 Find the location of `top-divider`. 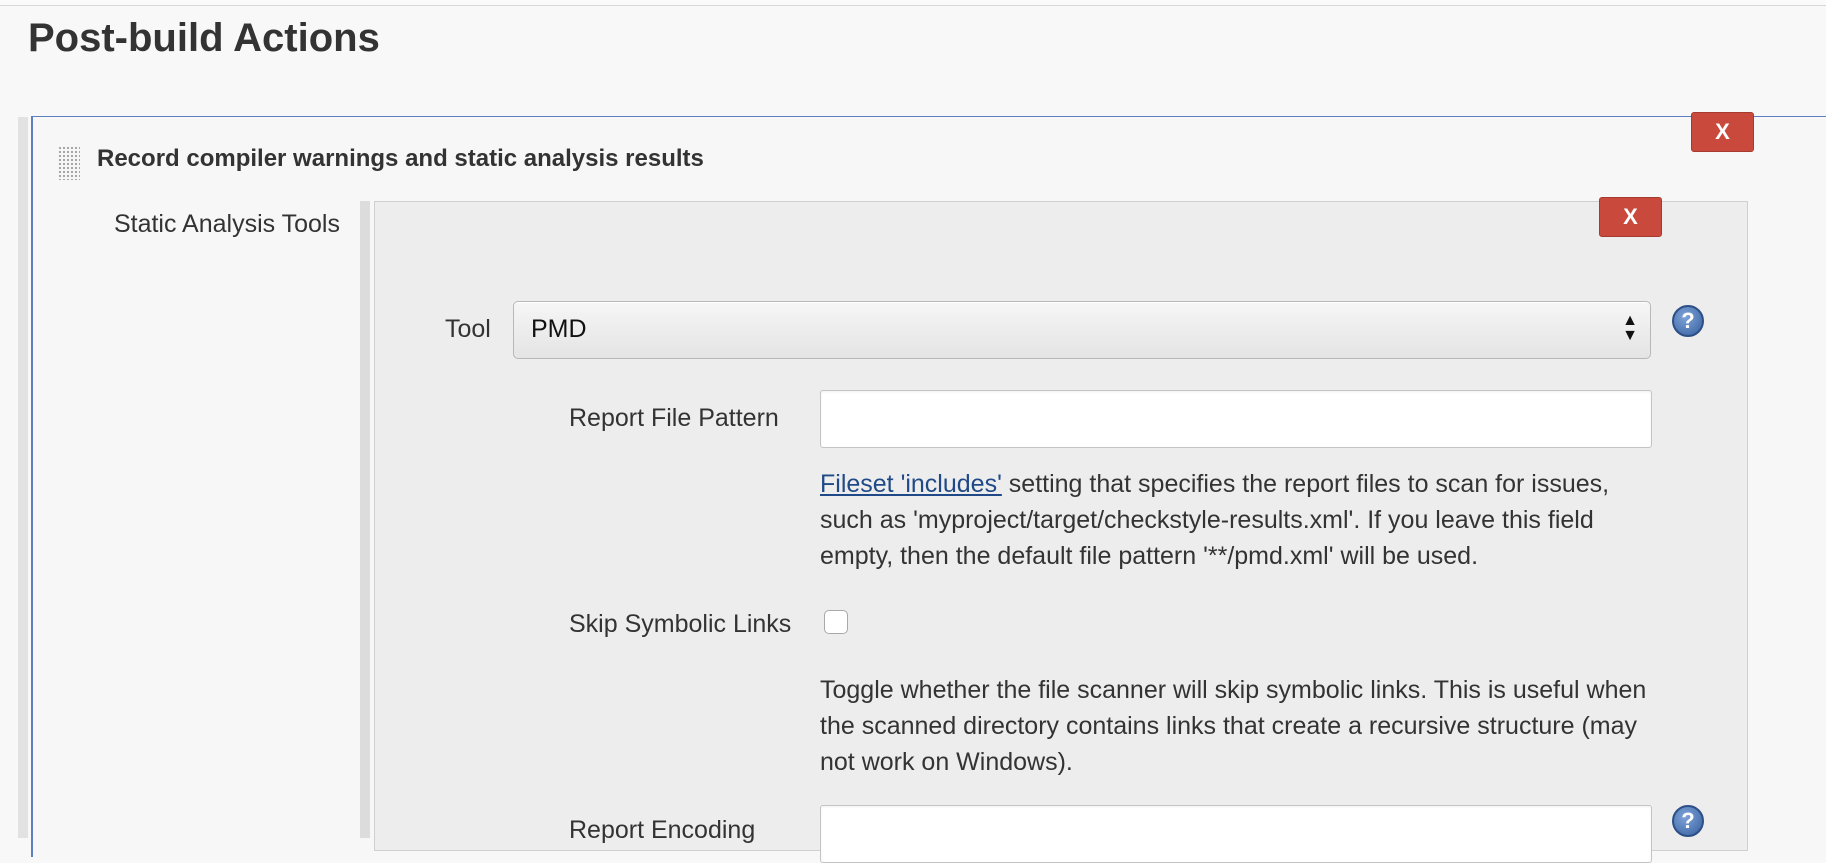

top-divider is located at coordinates (913, 3).